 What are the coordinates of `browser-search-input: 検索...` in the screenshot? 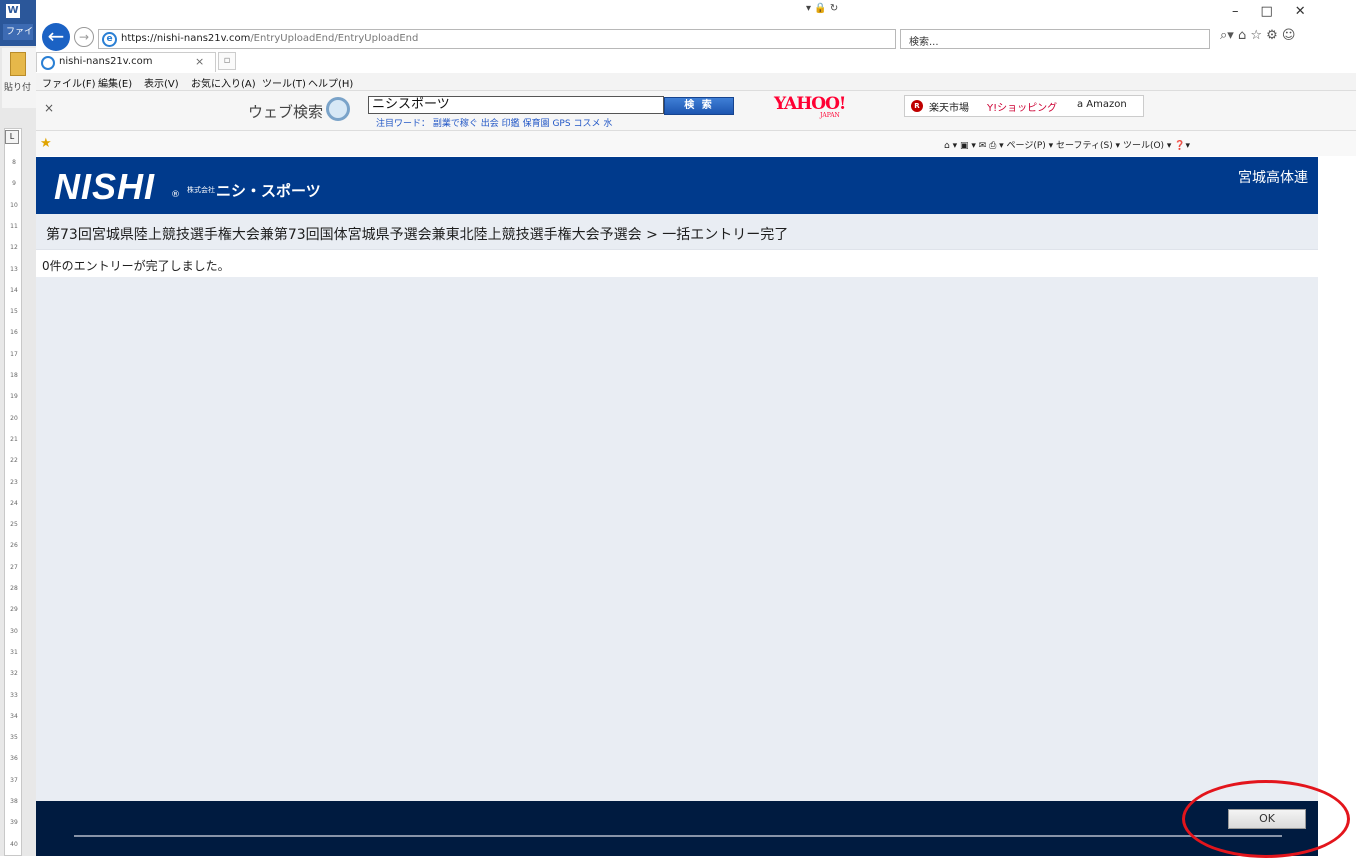 It's located at (1055, 39).